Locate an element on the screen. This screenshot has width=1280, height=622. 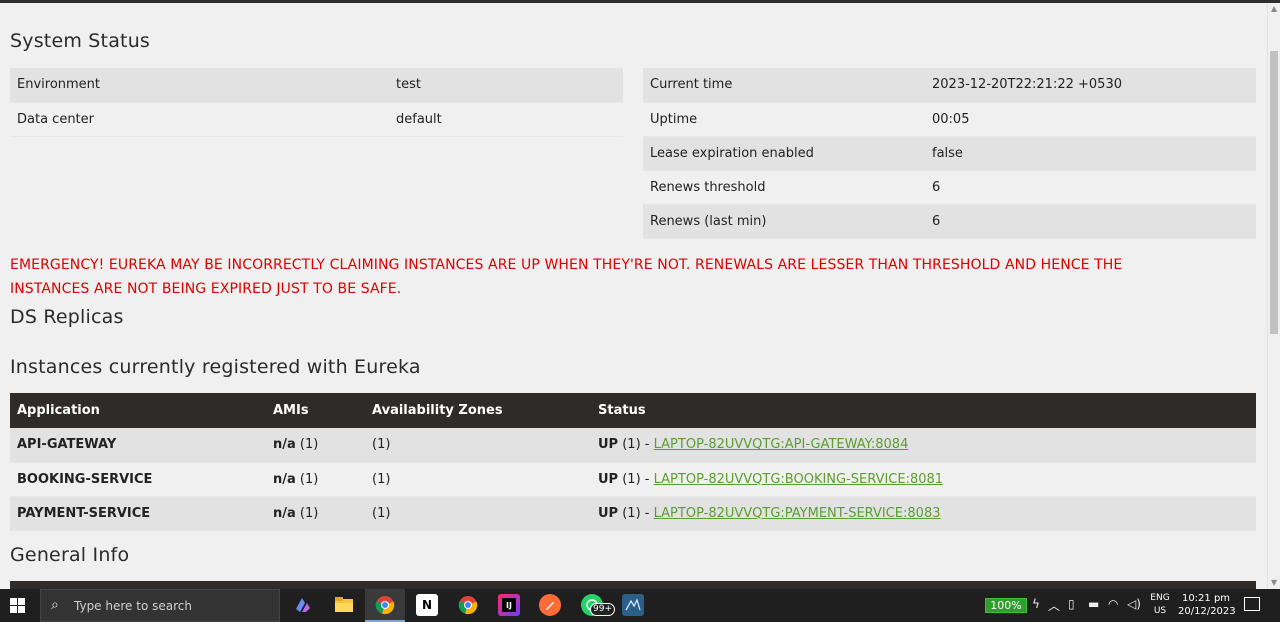
table-row: Environment test is located at coordinates (316, 85).